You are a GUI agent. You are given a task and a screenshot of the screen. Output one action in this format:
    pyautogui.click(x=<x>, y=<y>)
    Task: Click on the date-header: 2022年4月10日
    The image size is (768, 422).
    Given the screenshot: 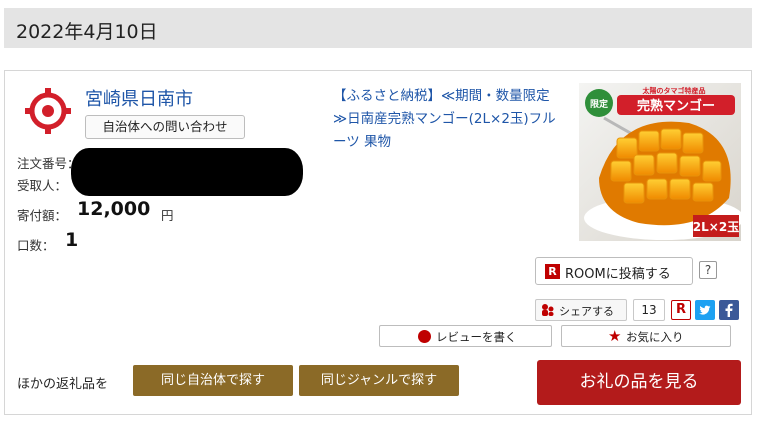 What is the action you would take?
    pyautogui.click(x=378, y=28)
    